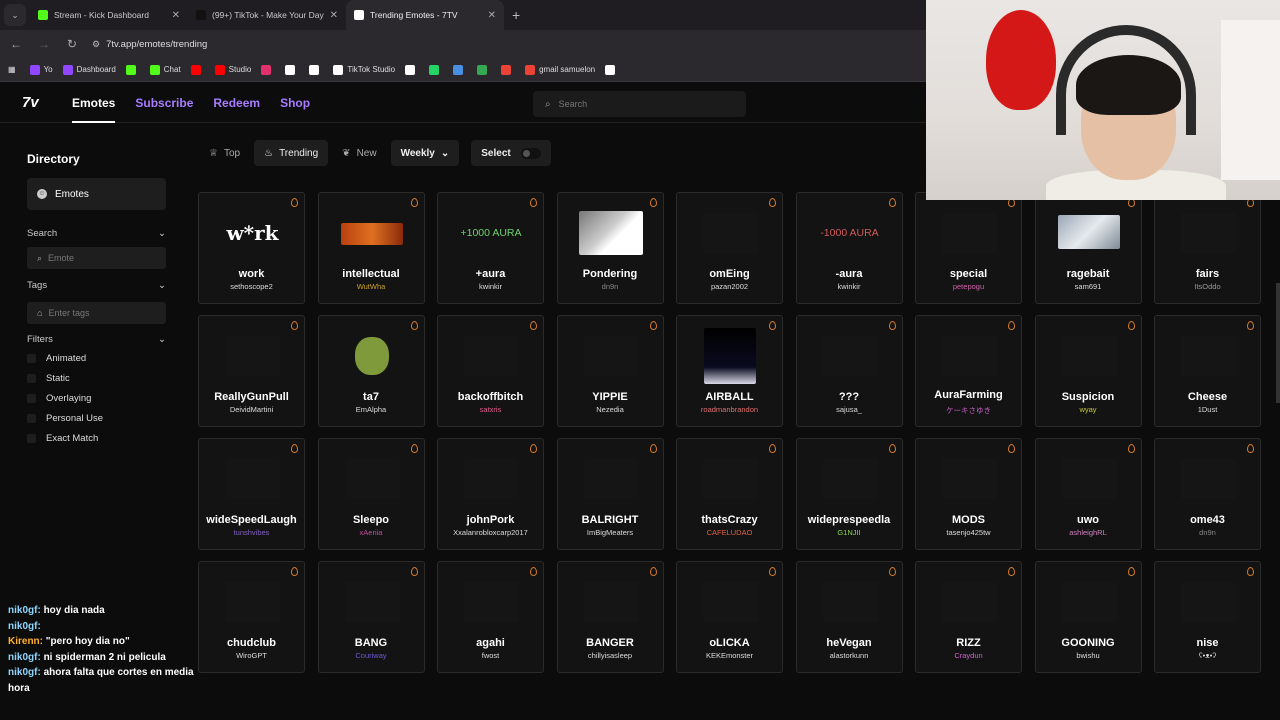 Image resolution: width=1280 pixels, height=720 pixels. What do you see at coordinates (610, 409) in the screenshot?
I see `emote-author: Nezedia` at bounding box center [610, 409].